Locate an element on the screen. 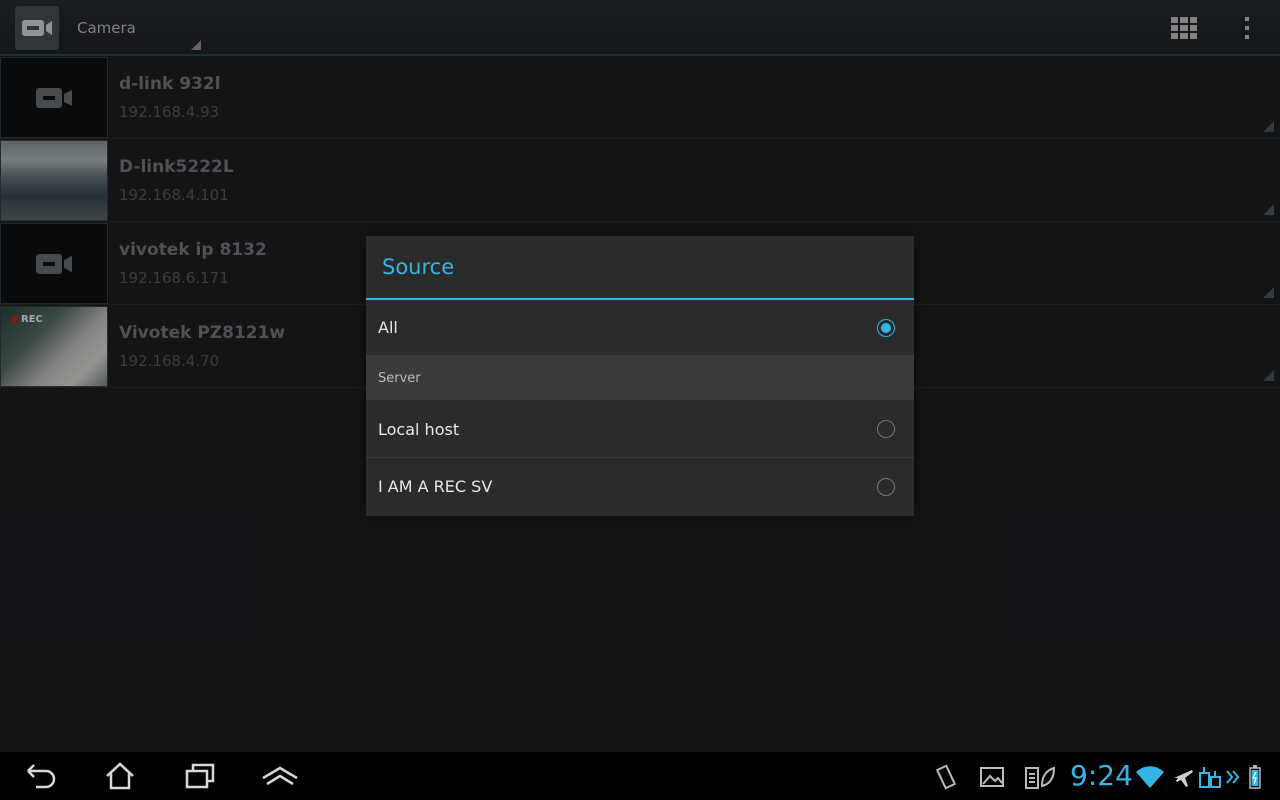 The width and height of the screenshot is (1280, 800). option-all: All is located at coordinates (640, 328).